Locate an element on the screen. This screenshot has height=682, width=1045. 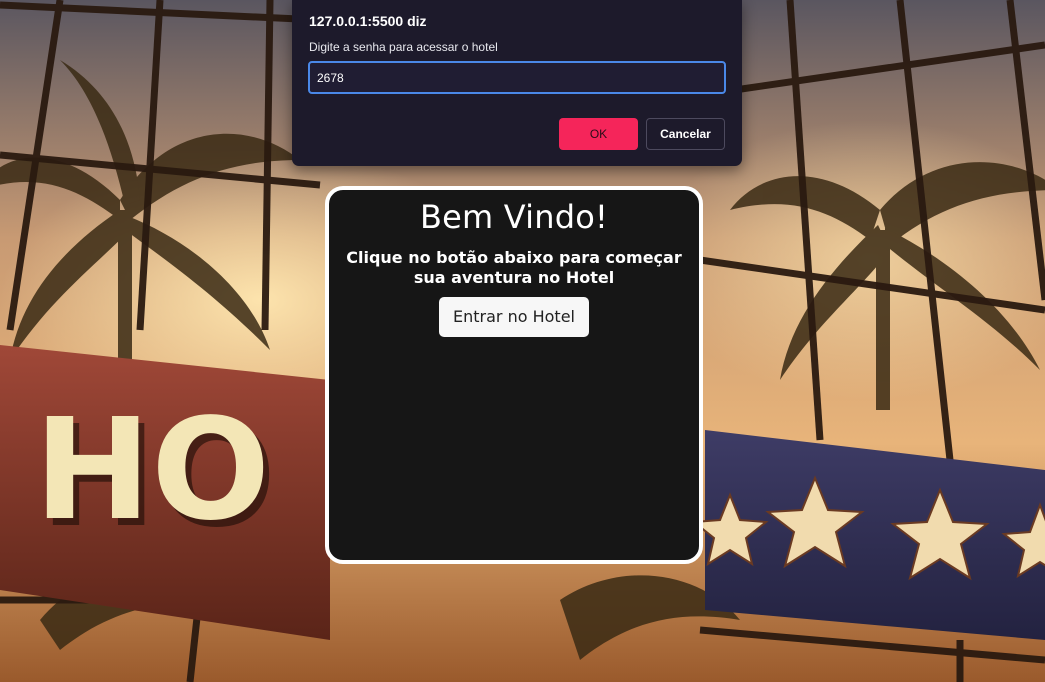
welcome-title: Bem Vindo! is located at coordinates (514, 217).